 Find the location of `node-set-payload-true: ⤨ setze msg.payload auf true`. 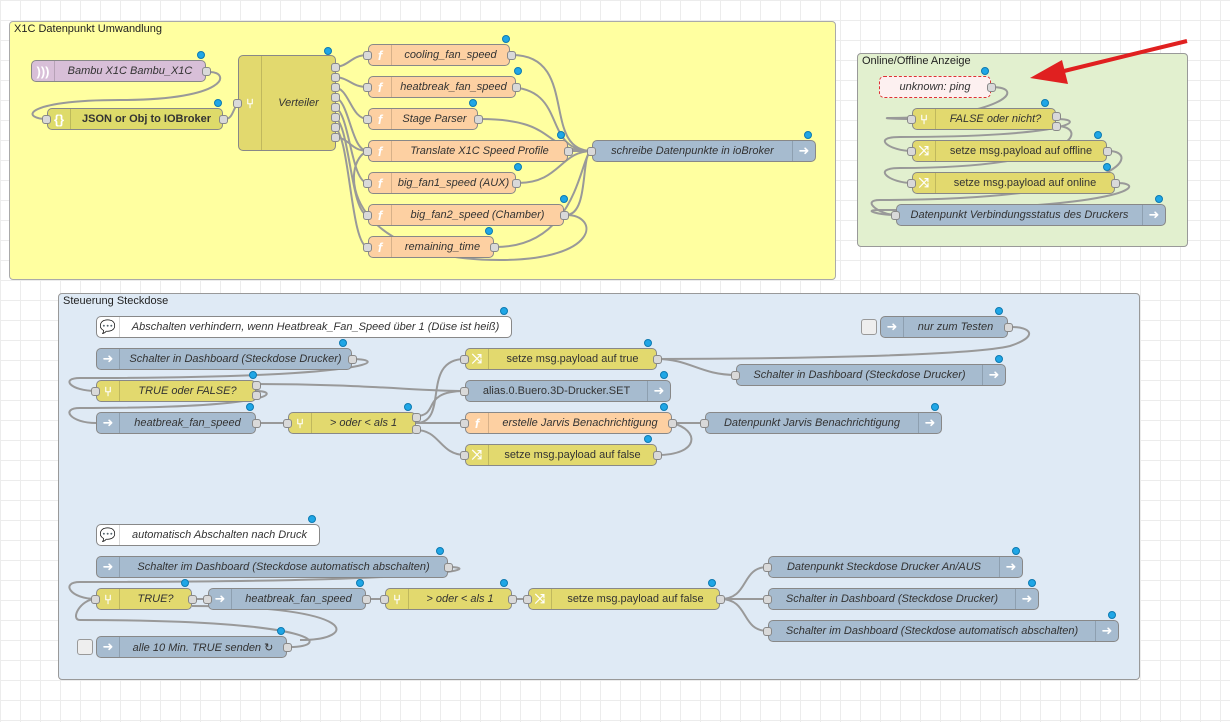

node-set-payload-true: ⤨ setze msg.payload auf true is located at coordinates (561, 359).